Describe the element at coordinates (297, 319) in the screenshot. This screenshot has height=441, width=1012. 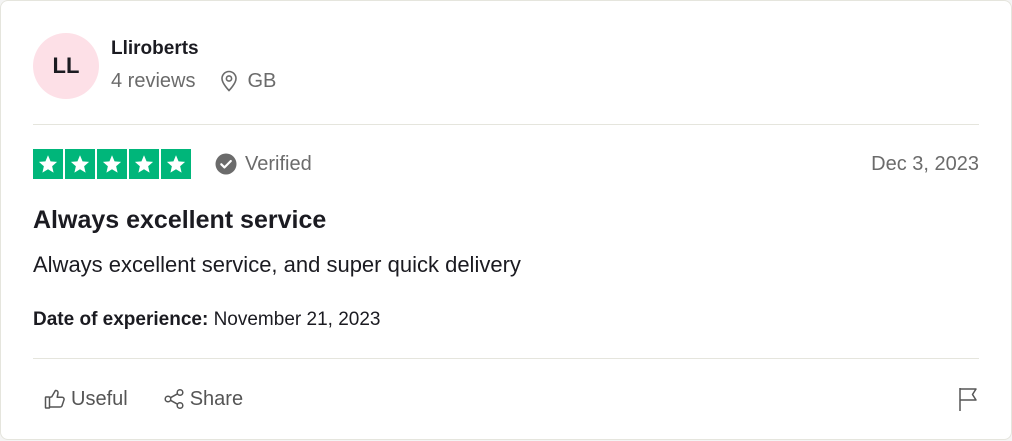
I see `experience-date: November 21, 2023` at that location.